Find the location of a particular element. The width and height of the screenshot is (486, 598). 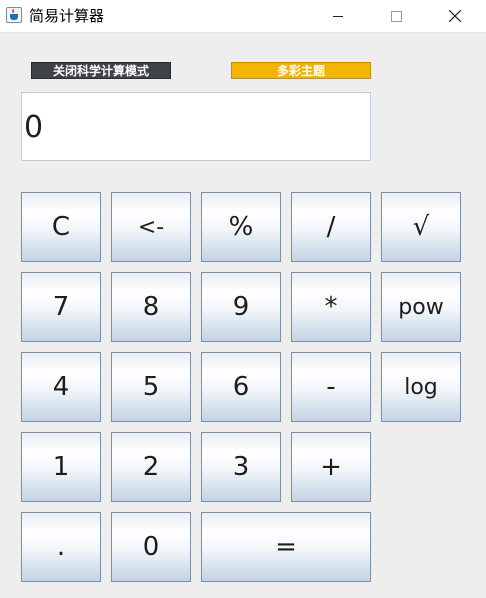

close-icon is located at coordinates (455, 16).